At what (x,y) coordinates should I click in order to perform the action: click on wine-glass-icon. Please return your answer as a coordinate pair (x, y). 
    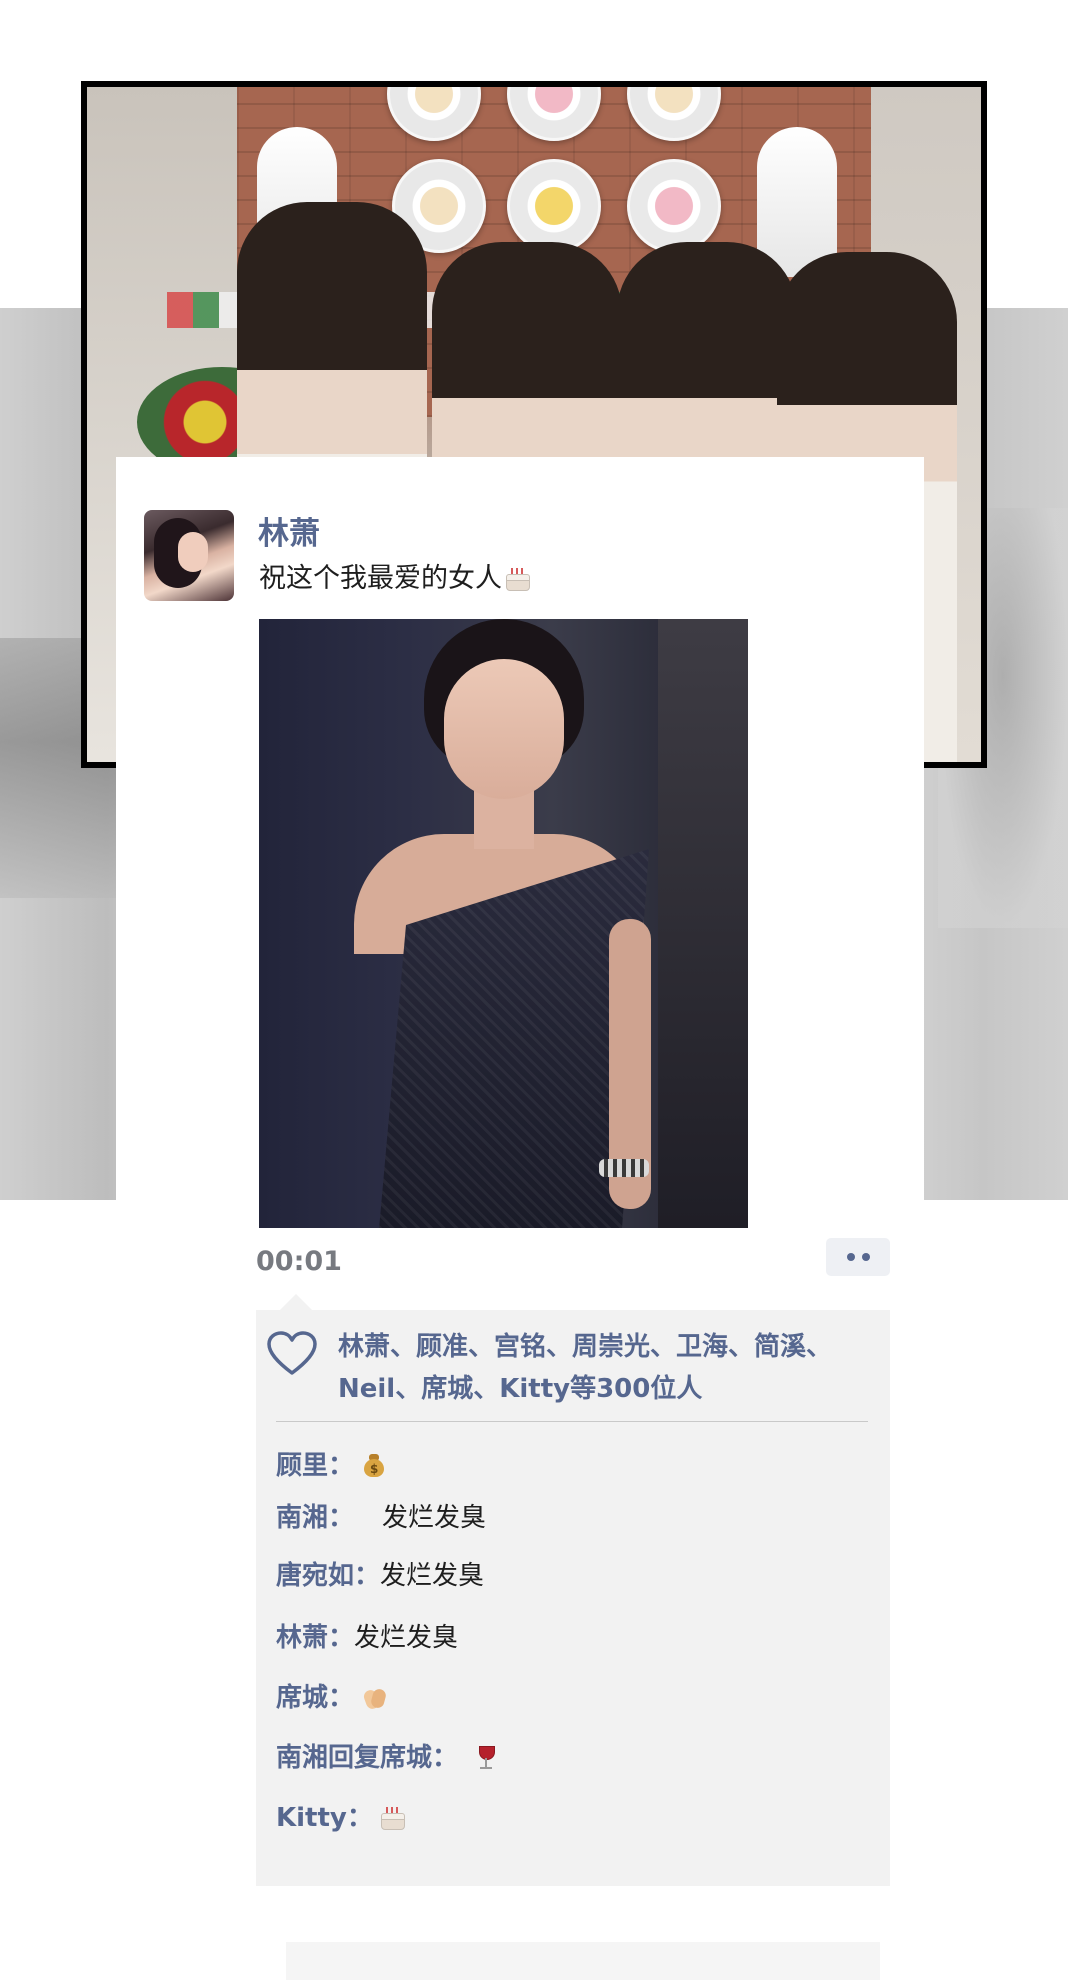
    Looking at the image, I should click on (486, 1758).